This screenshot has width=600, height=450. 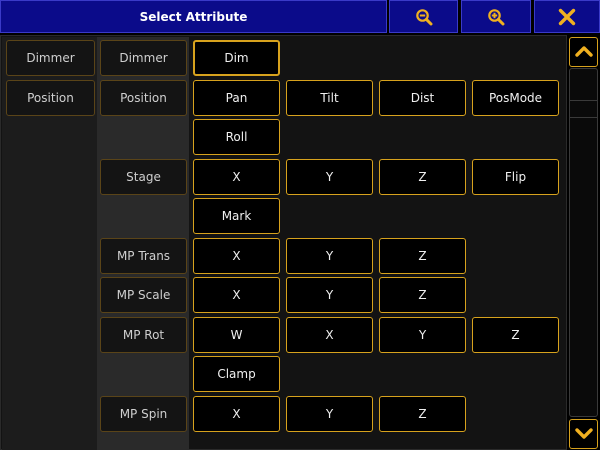 What do you see at coordinates (143, 335) in the screenshot?
I see `feature-mp-rot: MP Rot` at bounding box center [143, 335].